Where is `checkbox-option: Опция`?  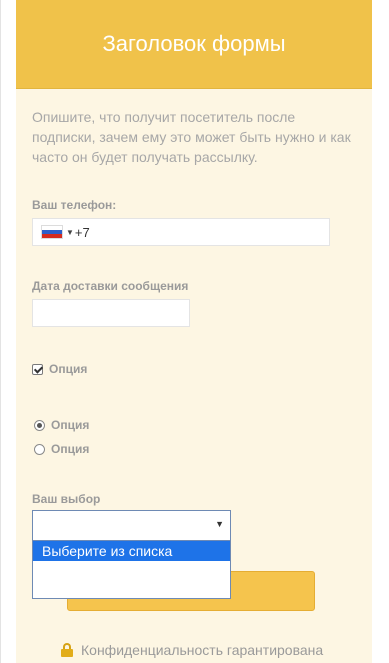 checkbox-option: Опция is located at coordinates (59, 369).